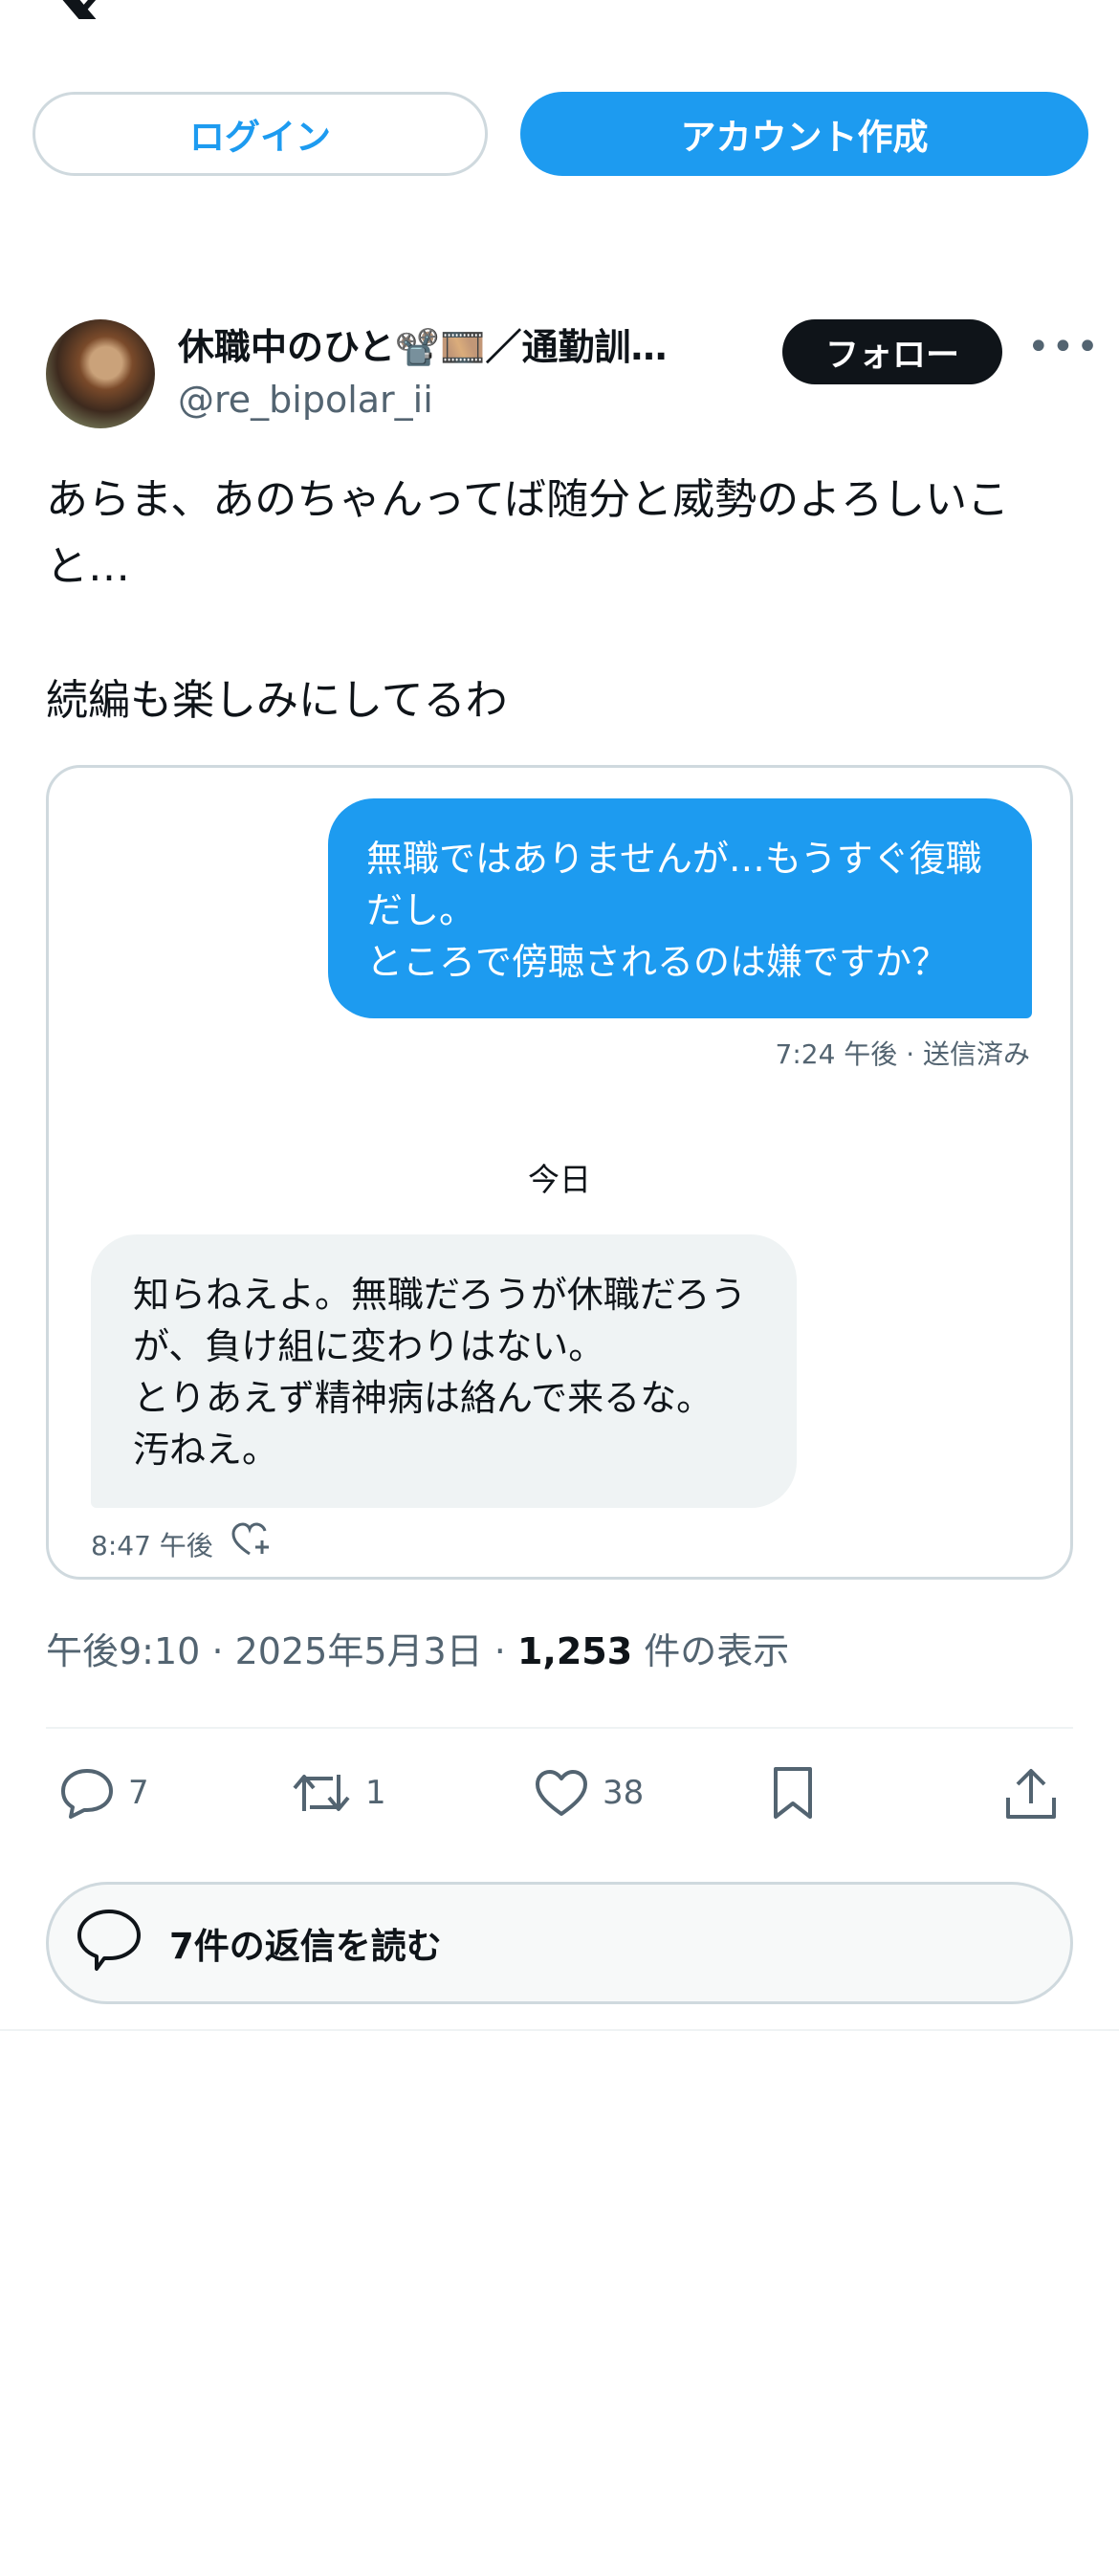  Describe the element at coordinates (375, 1793) in the screenshot. I see `retweet-count: 1` at that location.